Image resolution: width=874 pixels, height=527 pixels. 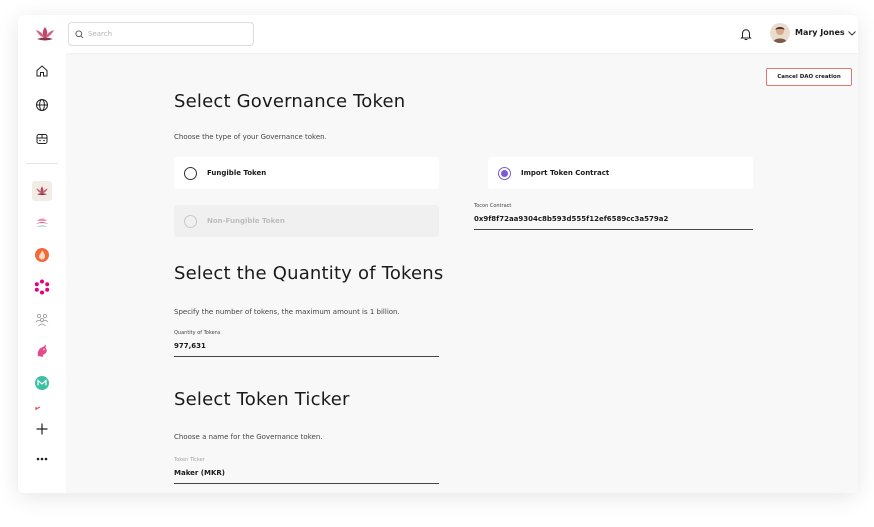 I want to click on search-input, so click(x=163, y=34).